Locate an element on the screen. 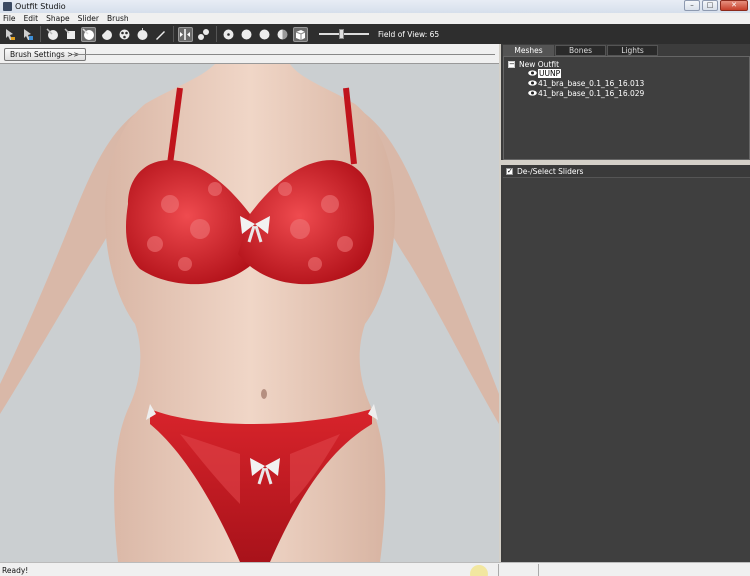 This screenshot has height=576, width=750. menu-file: File is located at coordinates (9, 18).